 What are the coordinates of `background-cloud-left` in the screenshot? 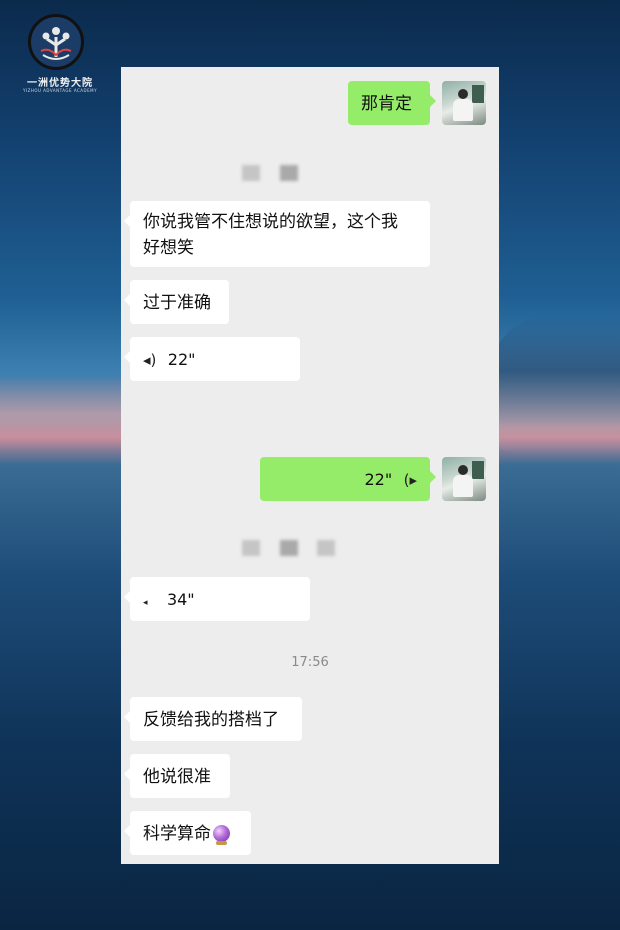 It's located at (62, 415).